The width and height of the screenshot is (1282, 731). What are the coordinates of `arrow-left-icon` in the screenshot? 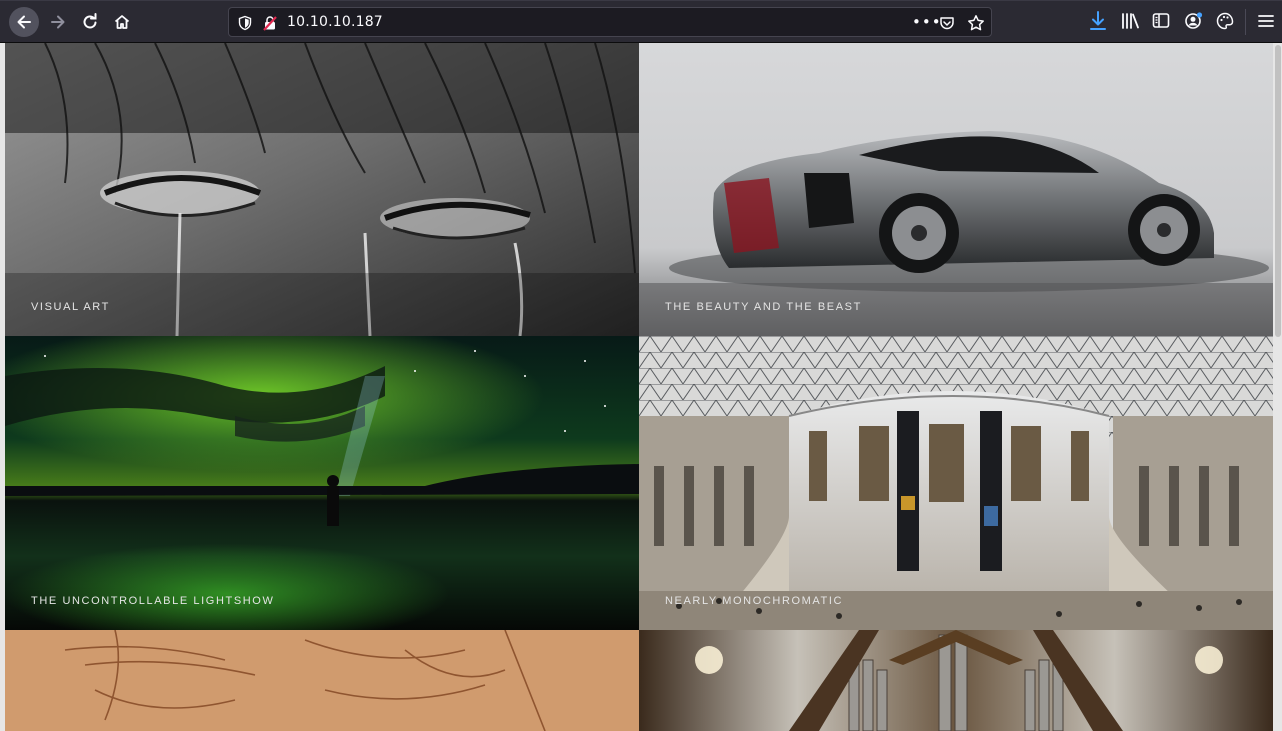 It's located at (24, 22).